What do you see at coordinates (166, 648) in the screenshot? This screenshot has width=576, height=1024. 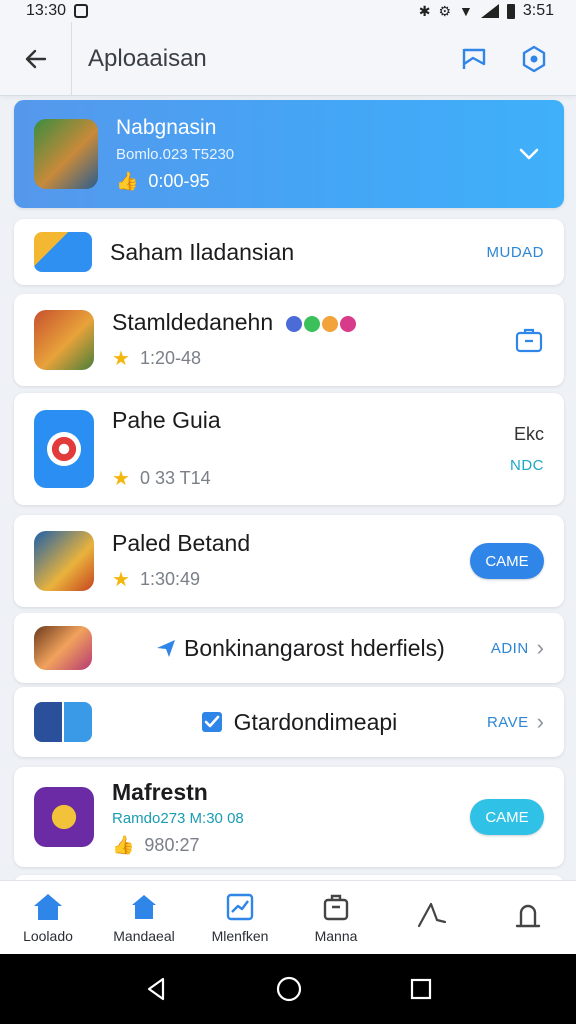 I see `send-icon` at bounding box center [166, 648].